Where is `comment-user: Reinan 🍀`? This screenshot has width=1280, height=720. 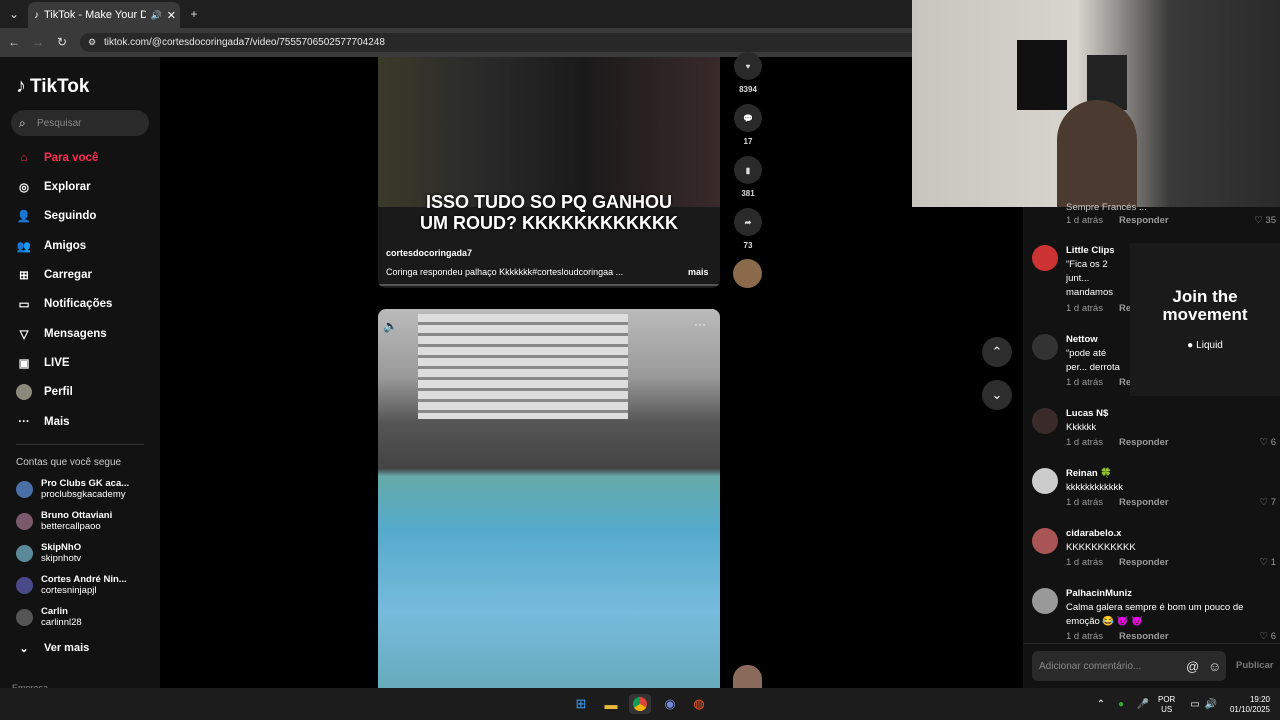 comment-user: Reinan 🍀 is located at coordinates (1089, 473).